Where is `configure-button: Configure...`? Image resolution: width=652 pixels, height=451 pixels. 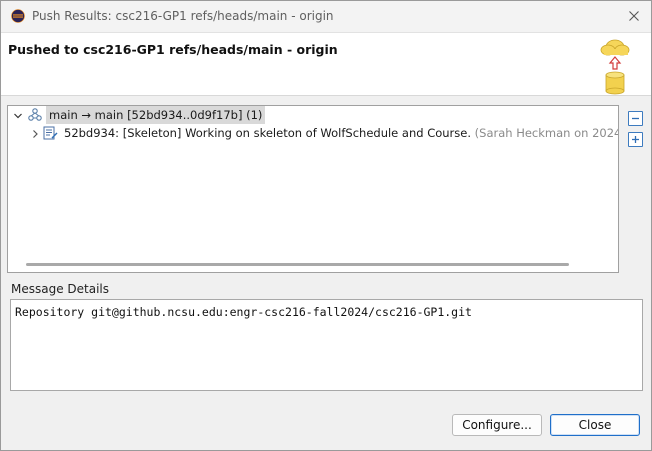
configure-button: Configure... is located at coordinates (497, 425).